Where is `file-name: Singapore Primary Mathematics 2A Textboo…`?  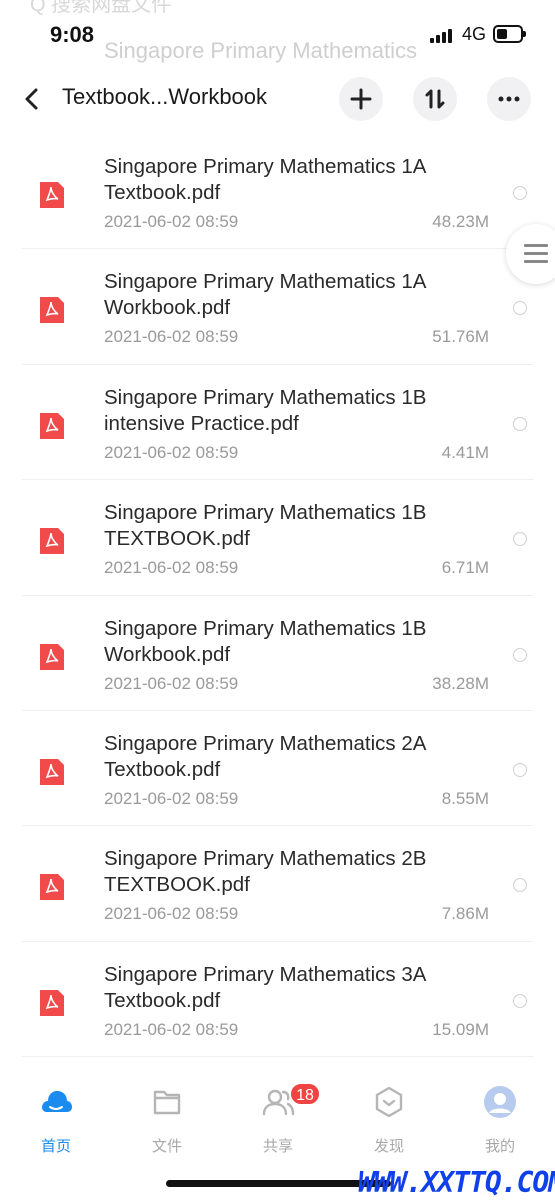
file-name: Singapore Primary Mathematics 2A Textboo… is located at coordinates (265, 756).